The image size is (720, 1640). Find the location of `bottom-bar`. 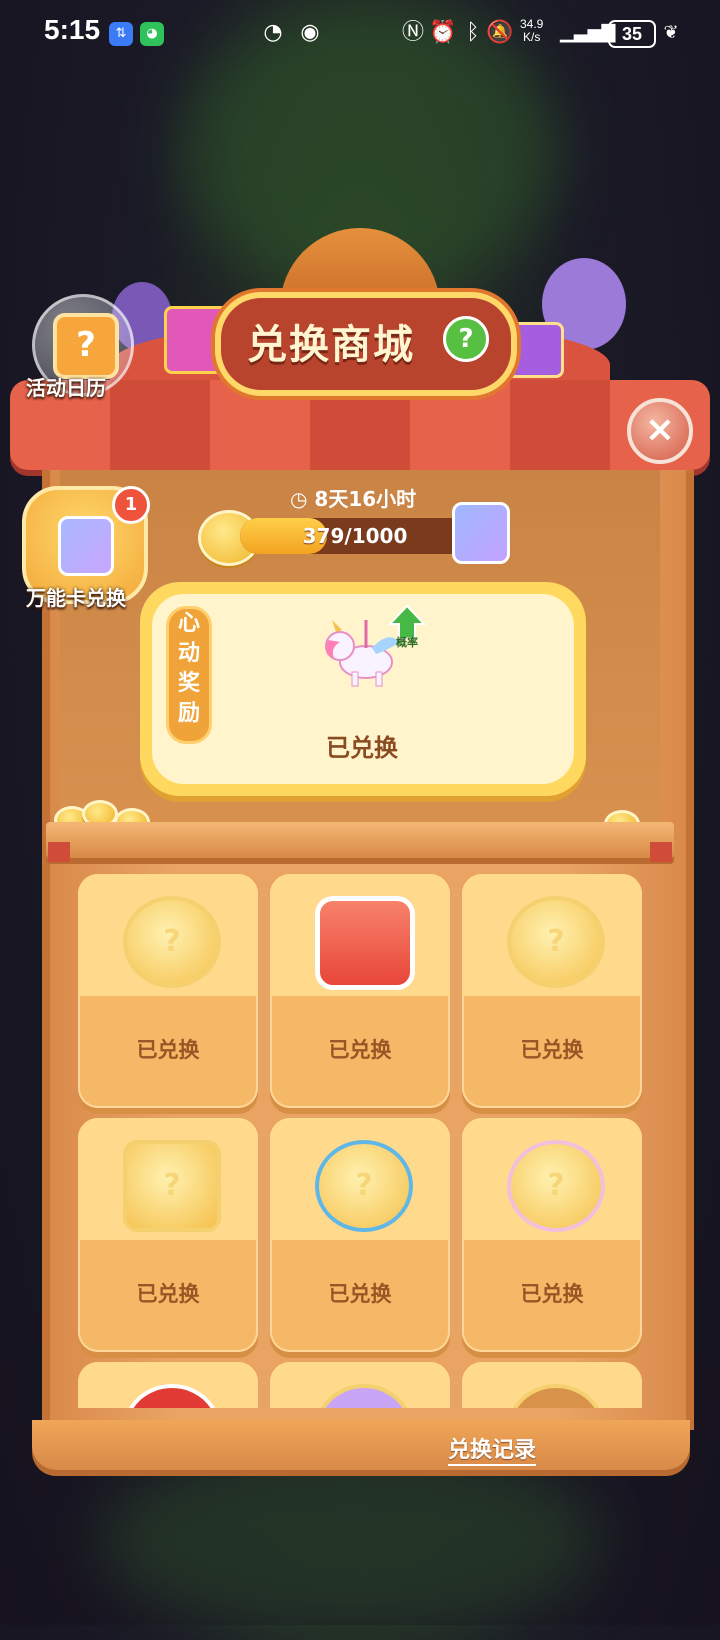

bottom-bar is located at coordinates (361, 1445).